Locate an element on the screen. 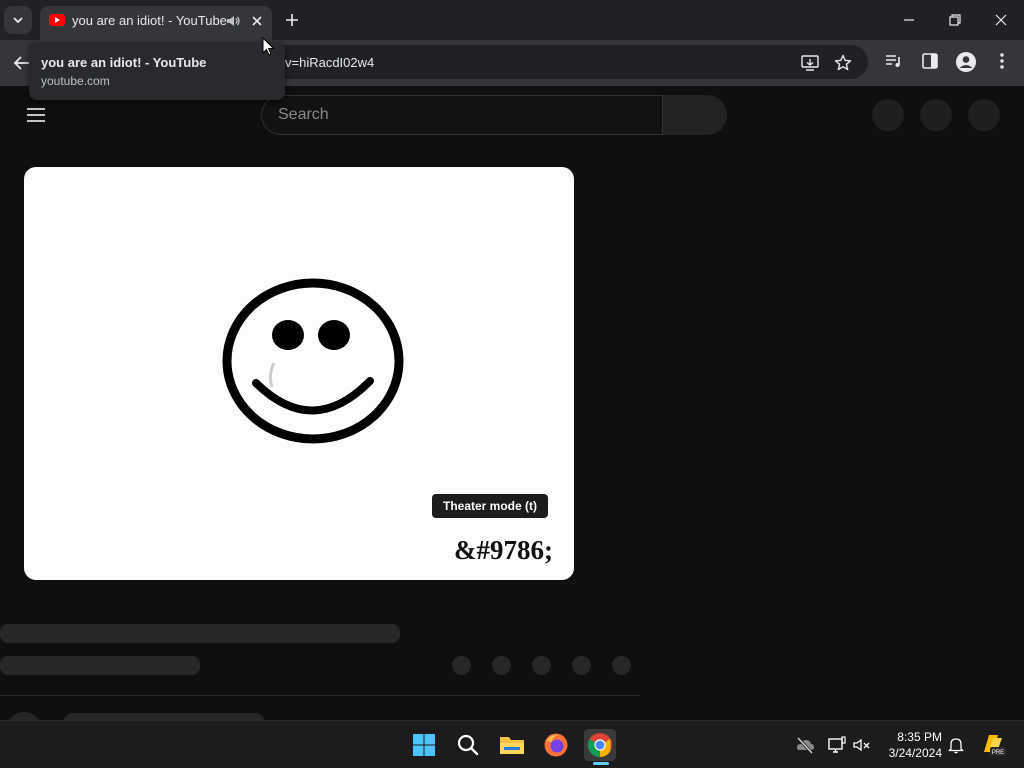  chrome-logo-icon is located at coordinates (599, 745).